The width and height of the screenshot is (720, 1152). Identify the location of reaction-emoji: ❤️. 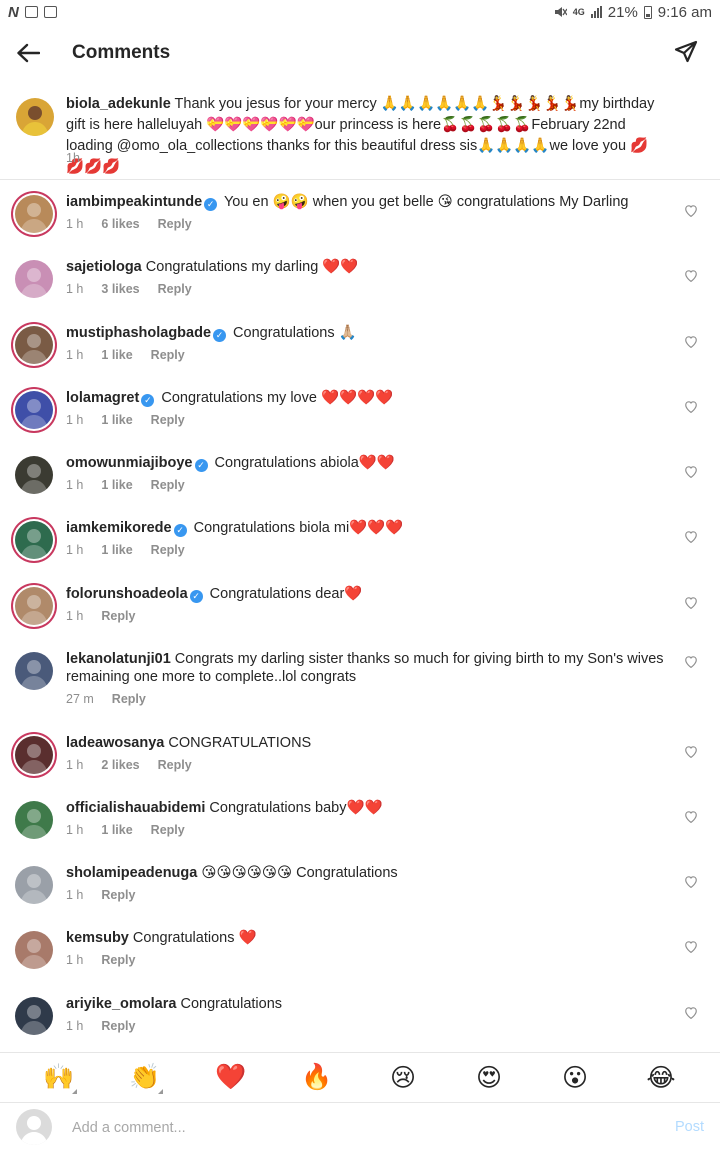
(231, 1077).